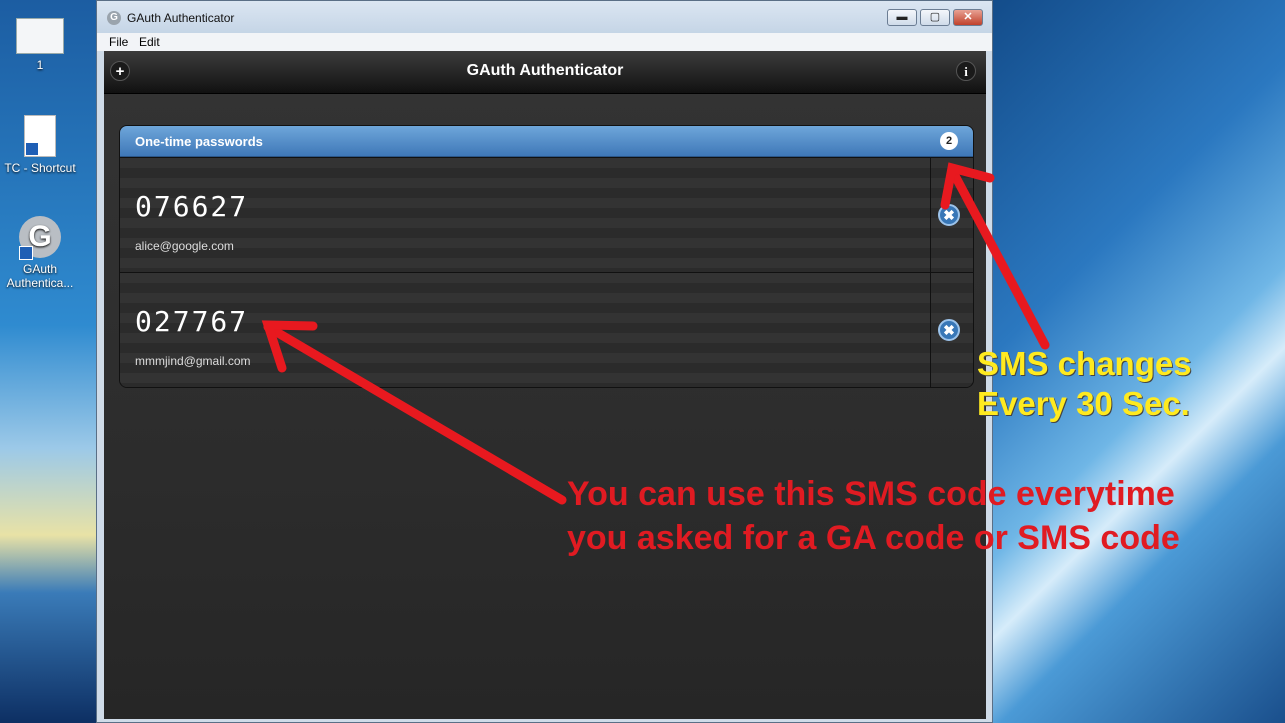  What do you see at coordinates (871, 494) in the screenshot?
I see `annotation-line: You can use this SMS code everytime` at bounding box center [871, 494].